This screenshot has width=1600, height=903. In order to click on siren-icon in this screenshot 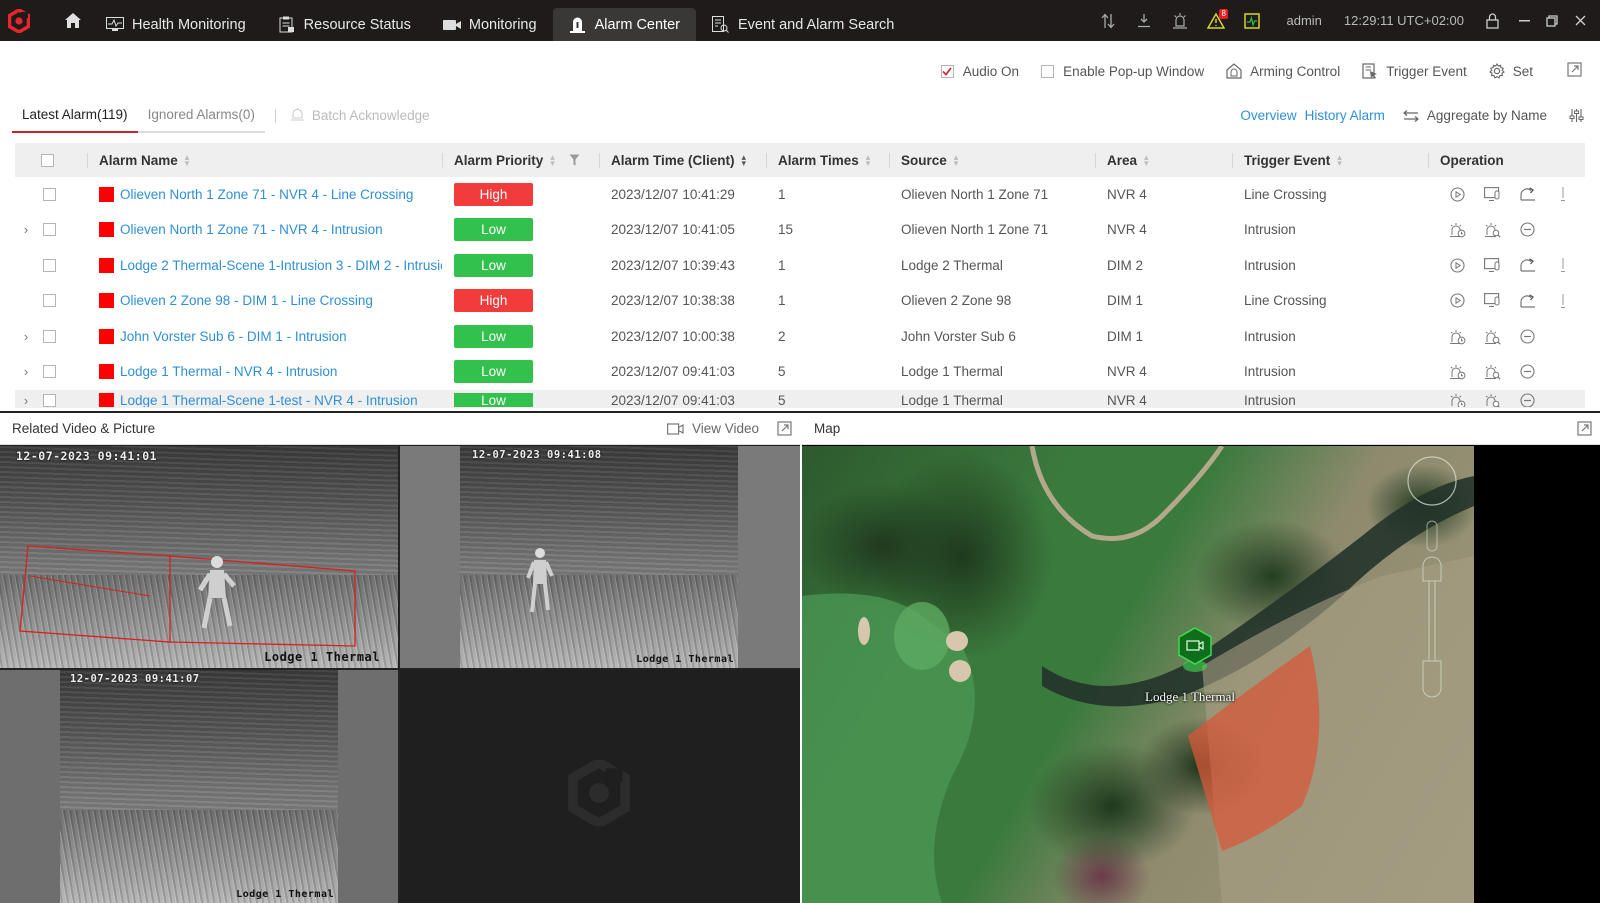, I will do `click(1180, 20)`.